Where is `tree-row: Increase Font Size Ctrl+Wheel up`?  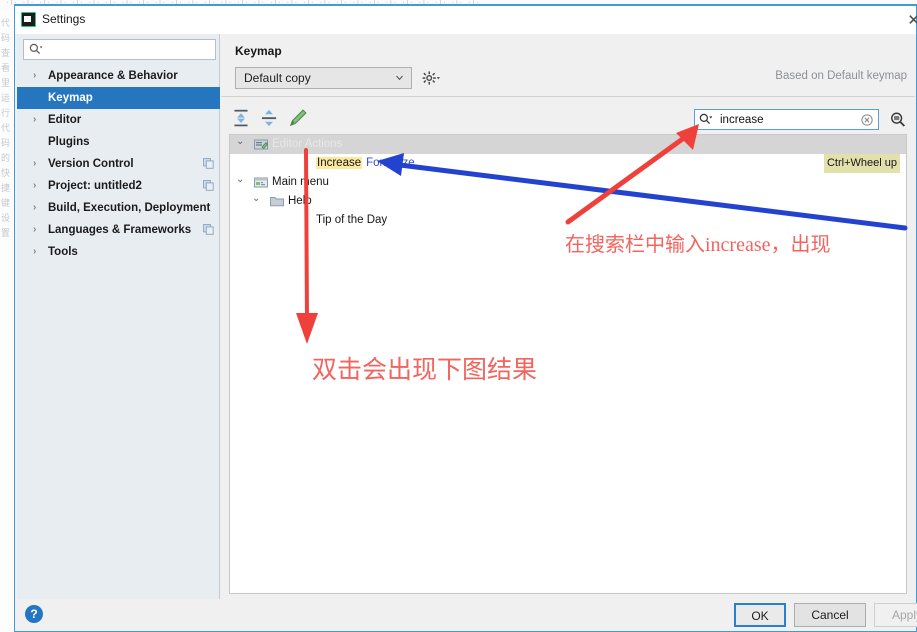
tree-row: Increase Font Size Ctrl+Wheel up is located at coordinates (568, 163).